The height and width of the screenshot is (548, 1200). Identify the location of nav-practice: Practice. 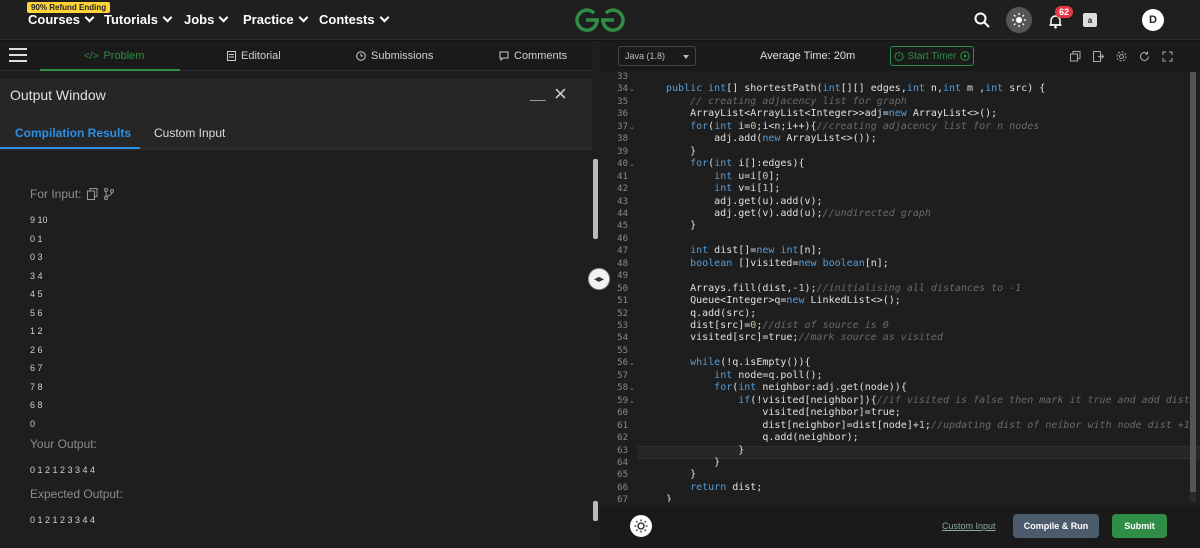
(276, 19).